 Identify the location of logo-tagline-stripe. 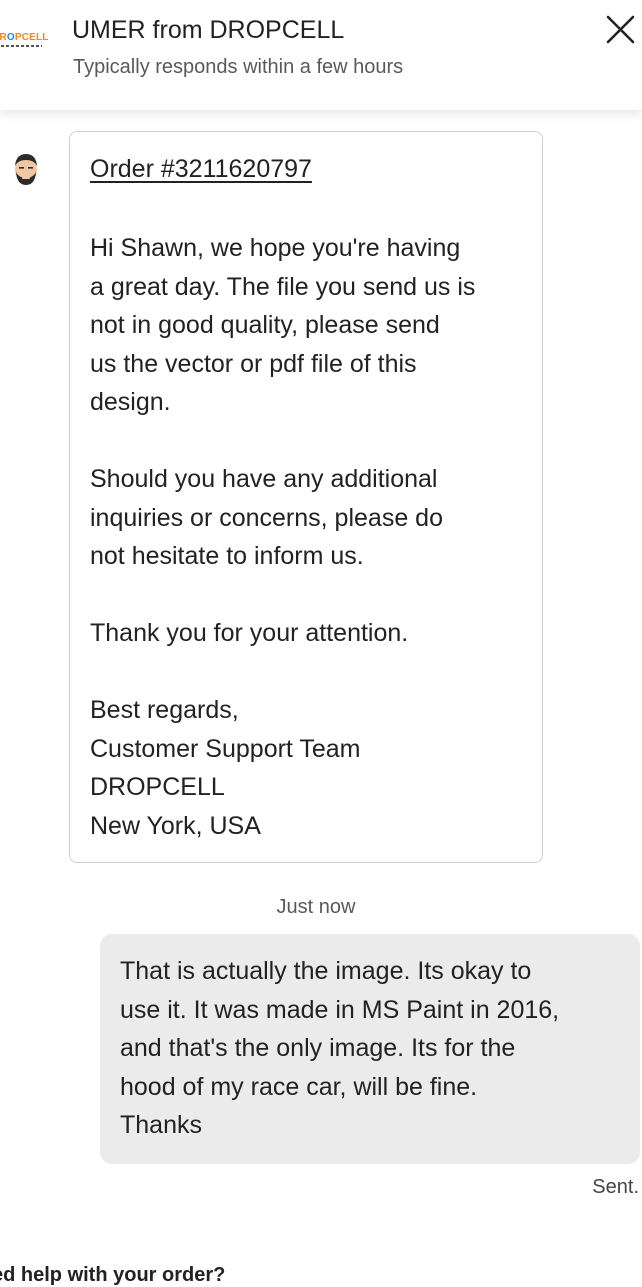
(21, 46).